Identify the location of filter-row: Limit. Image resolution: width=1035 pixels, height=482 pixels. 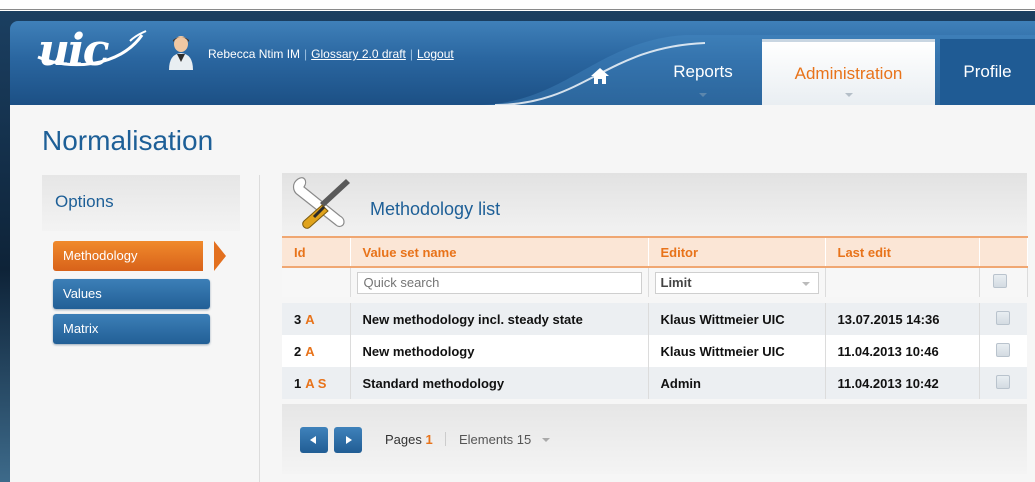
(655, 282).